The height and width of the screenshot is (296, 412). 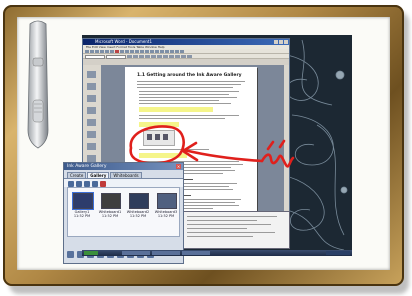 I want to click on formatting-toolbar, so click(x=186, y=56).